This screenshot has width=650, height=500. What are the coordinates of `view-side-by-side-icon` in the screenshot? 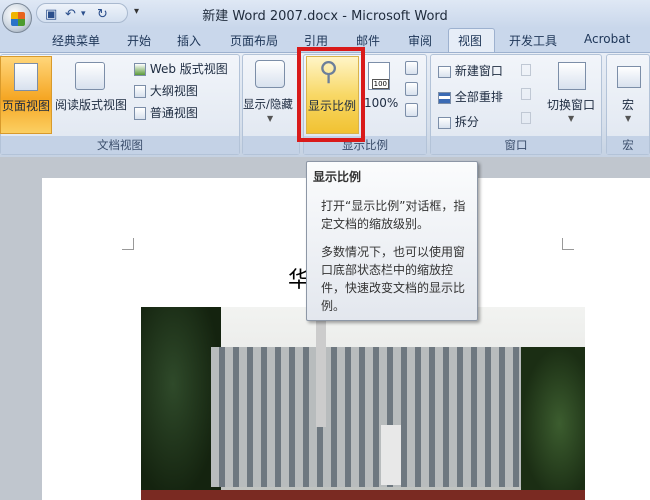 It's located at (526, 70).